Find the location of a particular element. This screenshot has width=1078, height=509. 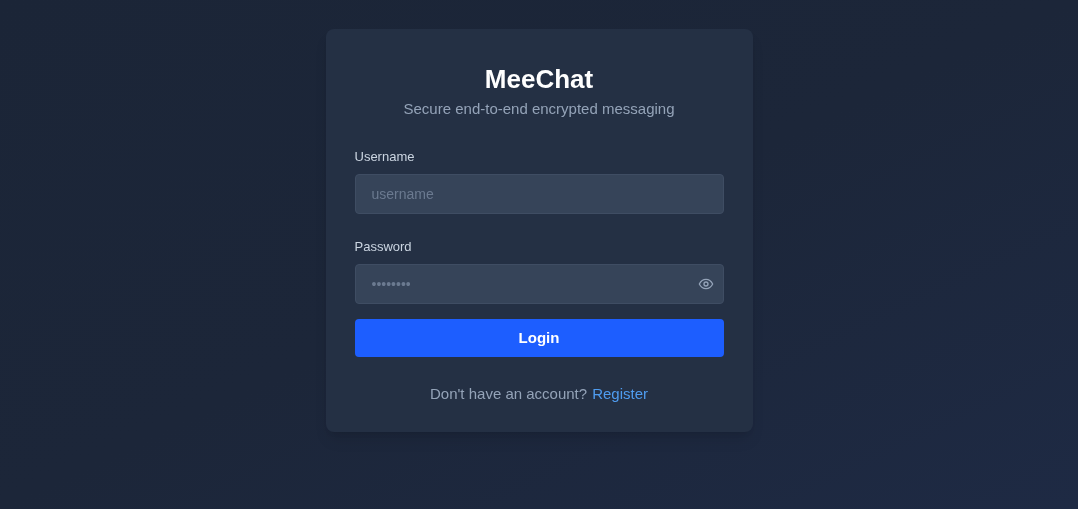

subtitle: Secure end-to-end encrypted messaging is located at coordinates (539, 109).